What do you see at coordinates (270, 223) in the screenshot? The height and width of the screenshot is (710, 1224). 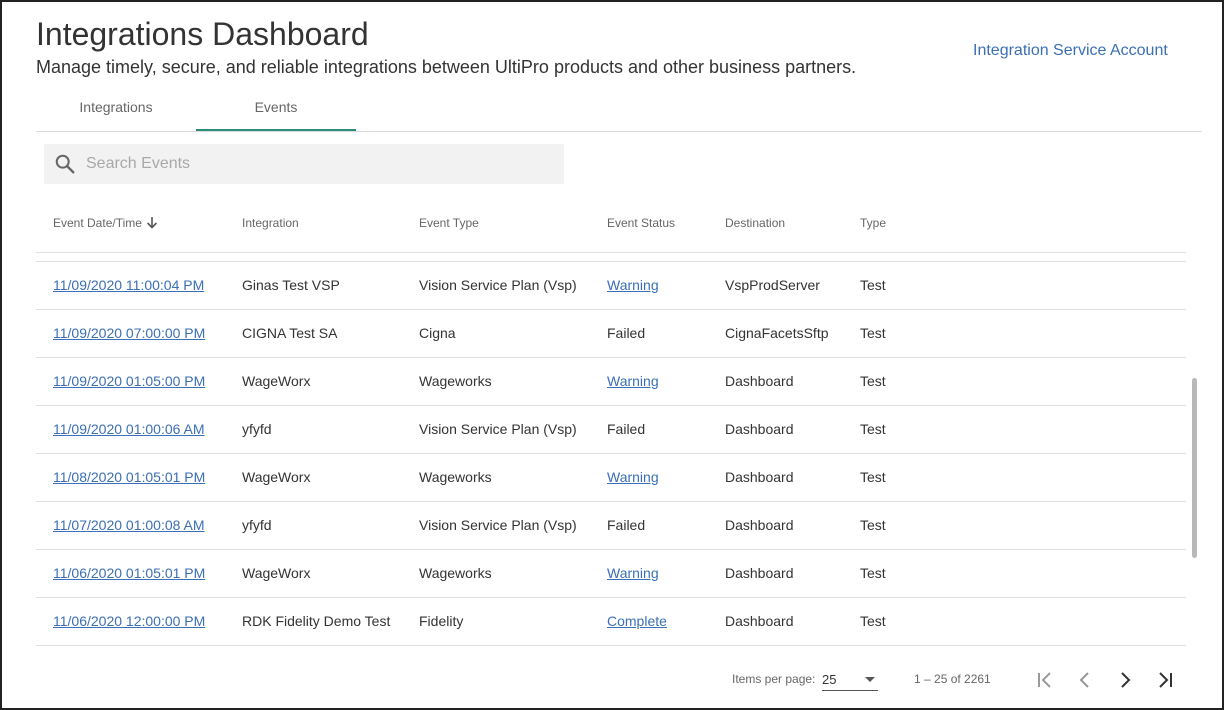 I see `column-header-integration: Integration` at bounding box center [270, 223].